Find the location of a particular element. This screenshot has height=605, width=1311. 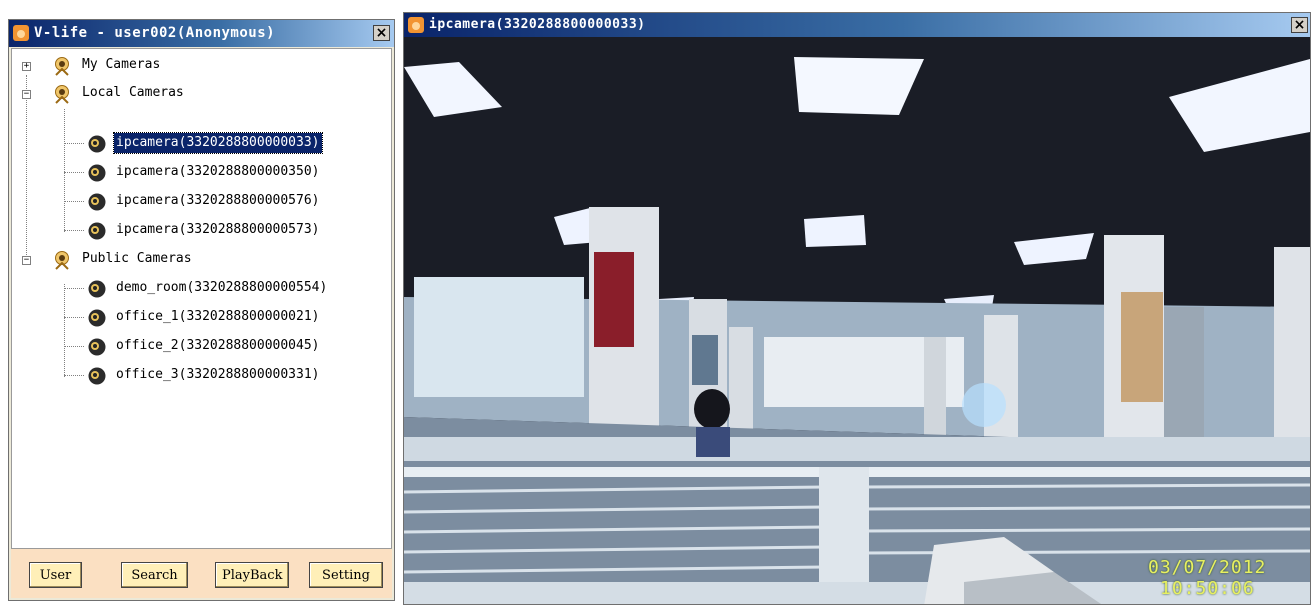

tree-group-public-cameras: − Public Cameras is located at coordinates (199, 260).